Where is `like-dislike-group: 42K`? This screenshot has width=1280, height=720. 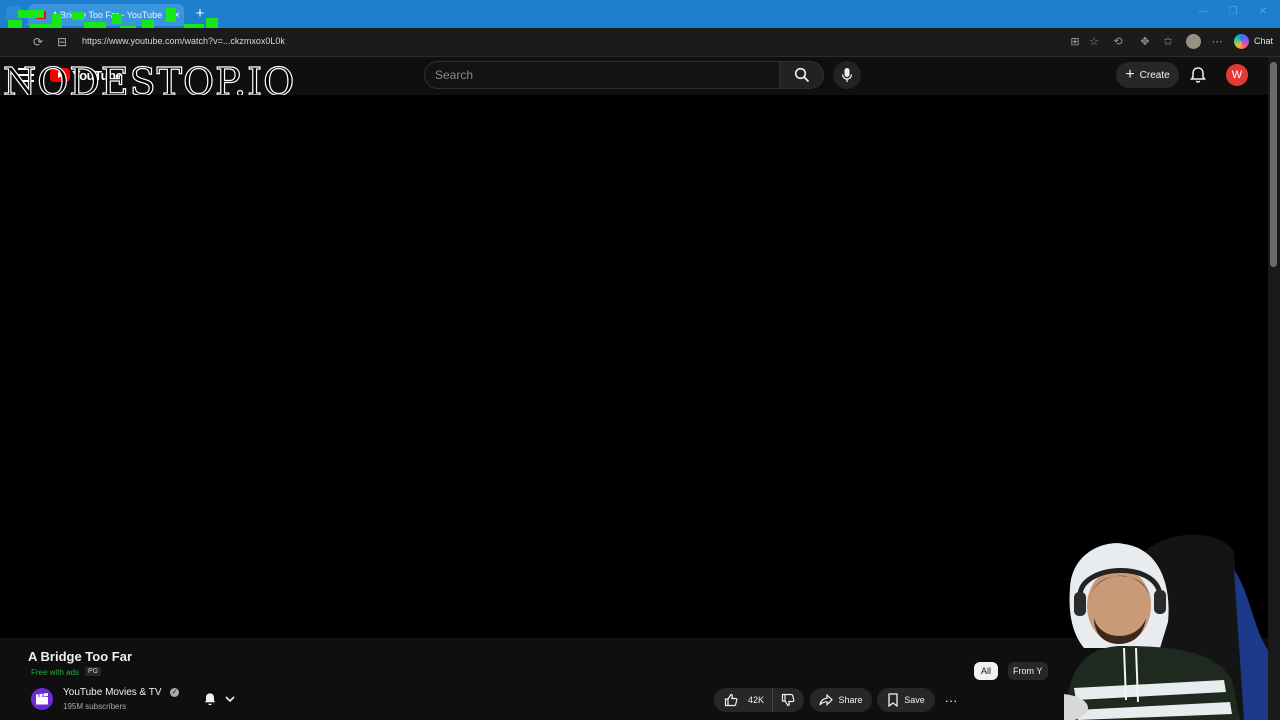 like-dislike-group: 42K is located at coordinates (759, 700).